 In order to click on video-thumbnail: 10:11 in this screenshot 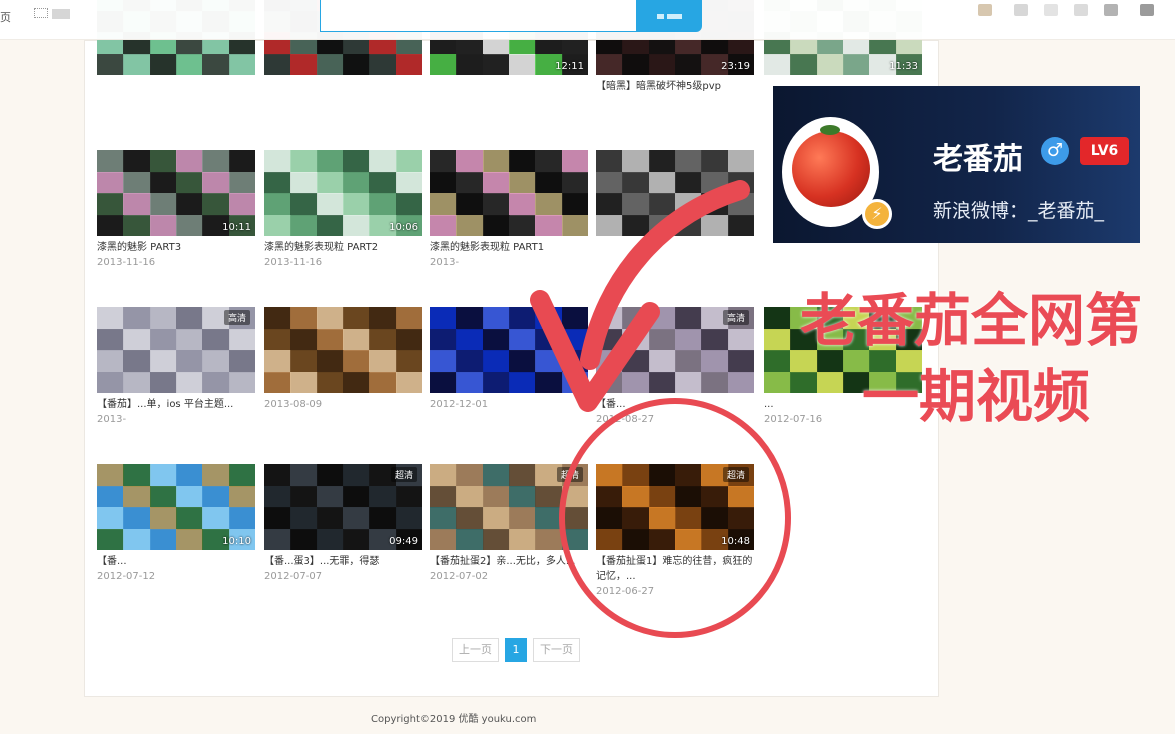, I will do `click(176, 193)`.